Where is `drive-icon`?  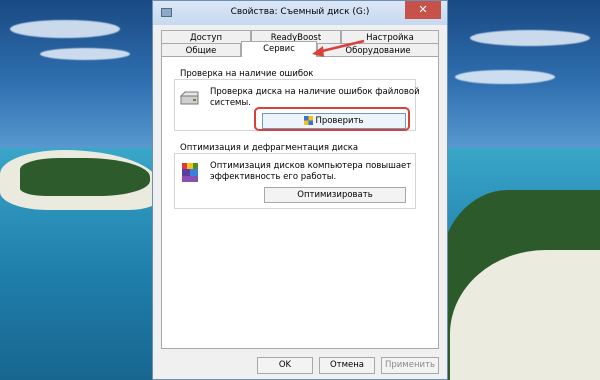 drive-icon is located at coordinates (189, 98).